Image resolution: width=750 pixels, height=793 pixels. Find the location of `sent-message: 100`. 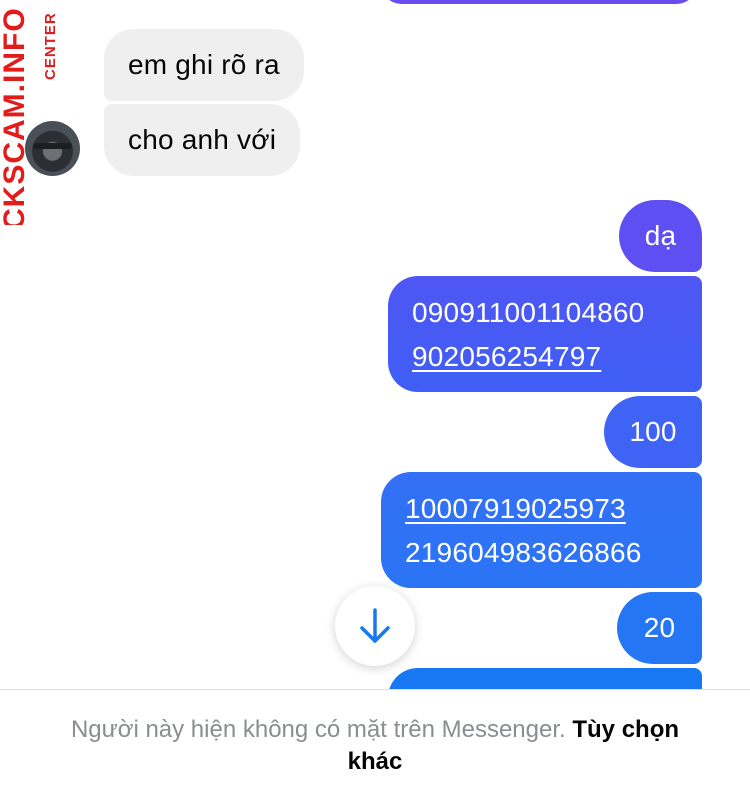

sent-message: 100 is located at coordinates (653, 432).